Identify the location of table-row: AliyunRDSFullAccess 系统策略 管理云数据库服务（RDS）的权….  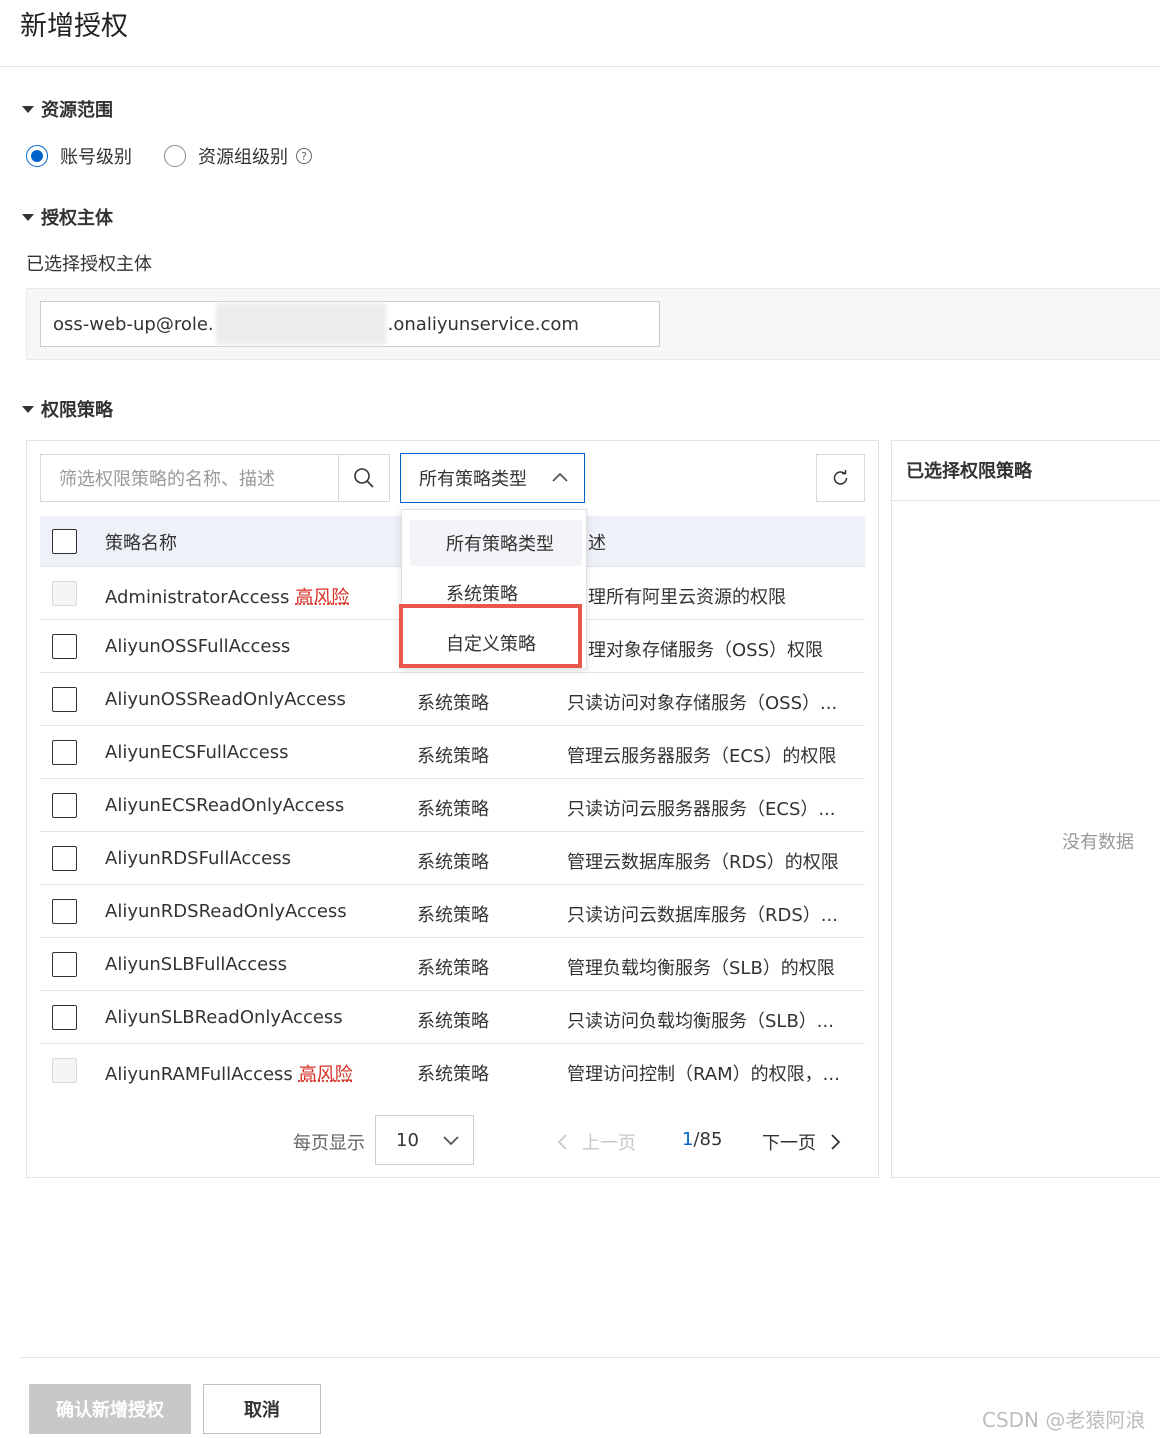
(452, 858).